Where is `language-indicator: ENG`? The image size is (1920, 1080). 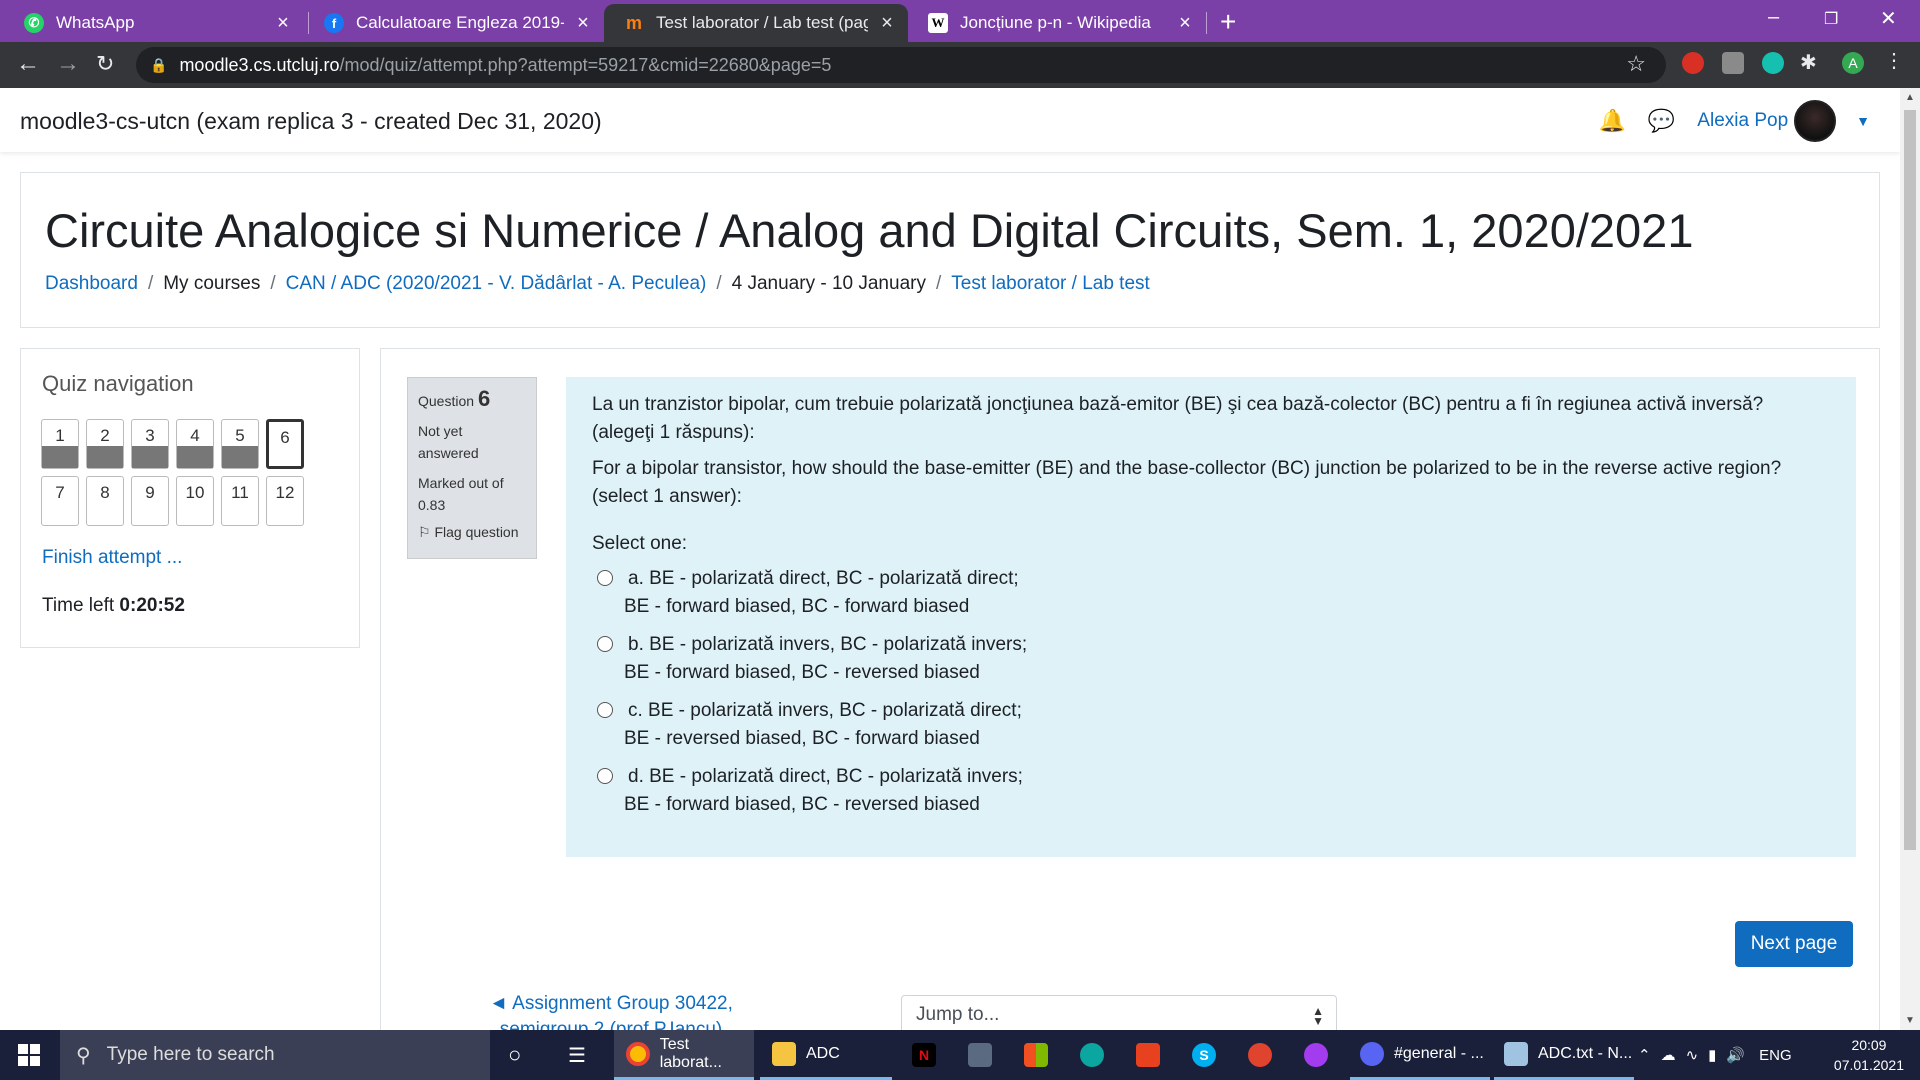
language-indicator: ENG is located at coordinates (1775, 1055).